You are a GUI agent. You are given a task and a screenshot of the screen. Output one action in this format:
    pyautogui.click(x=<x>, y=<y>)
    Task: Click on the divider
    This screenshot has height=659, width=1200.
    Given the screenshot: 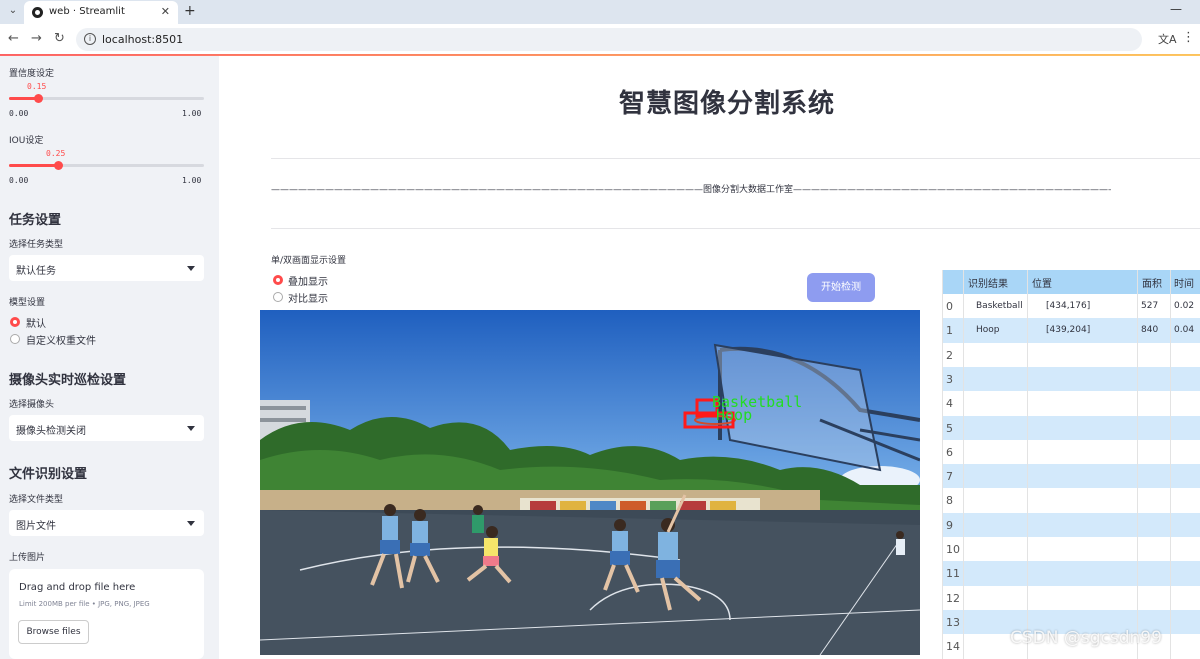 What is the action you would take?
    pyautogui.click(x=735, y=228)
    